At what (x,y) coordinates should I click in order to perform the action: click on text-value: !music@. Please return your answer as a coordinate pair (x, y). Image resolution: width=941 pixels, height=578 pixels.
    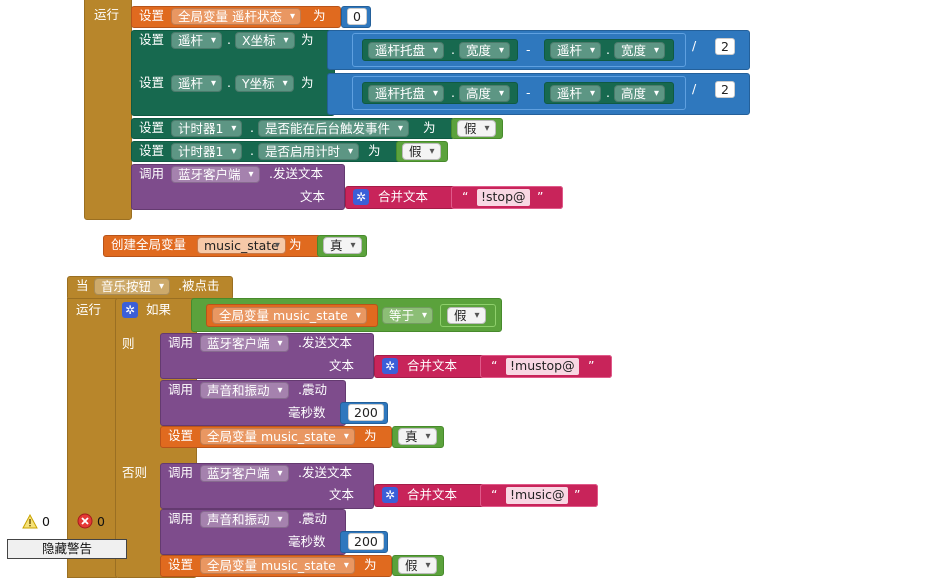
    Looking at the image, I should click on (537, 495).